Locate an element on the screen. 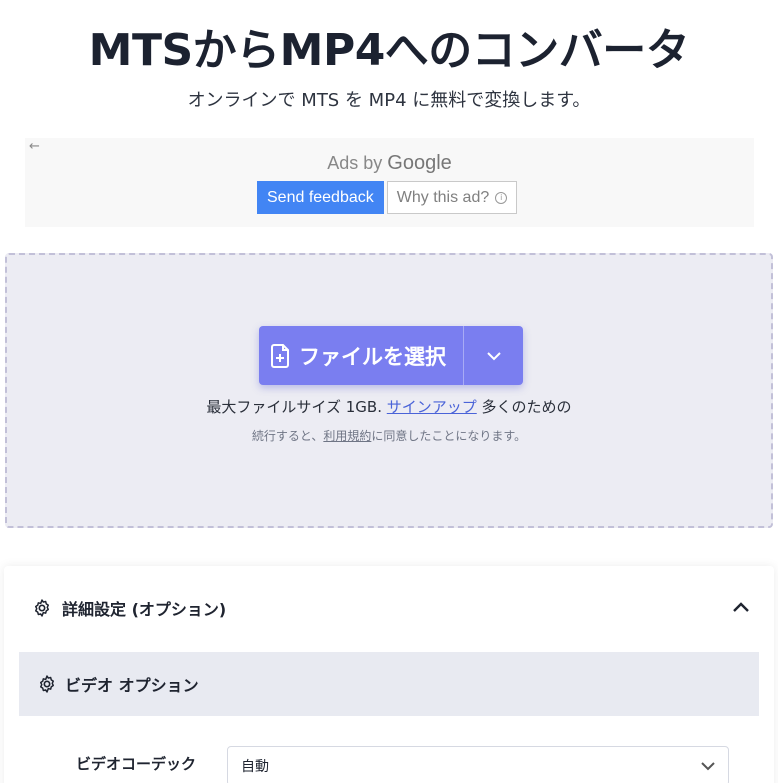  file-plus-icon is located at coordinates (280, 355).